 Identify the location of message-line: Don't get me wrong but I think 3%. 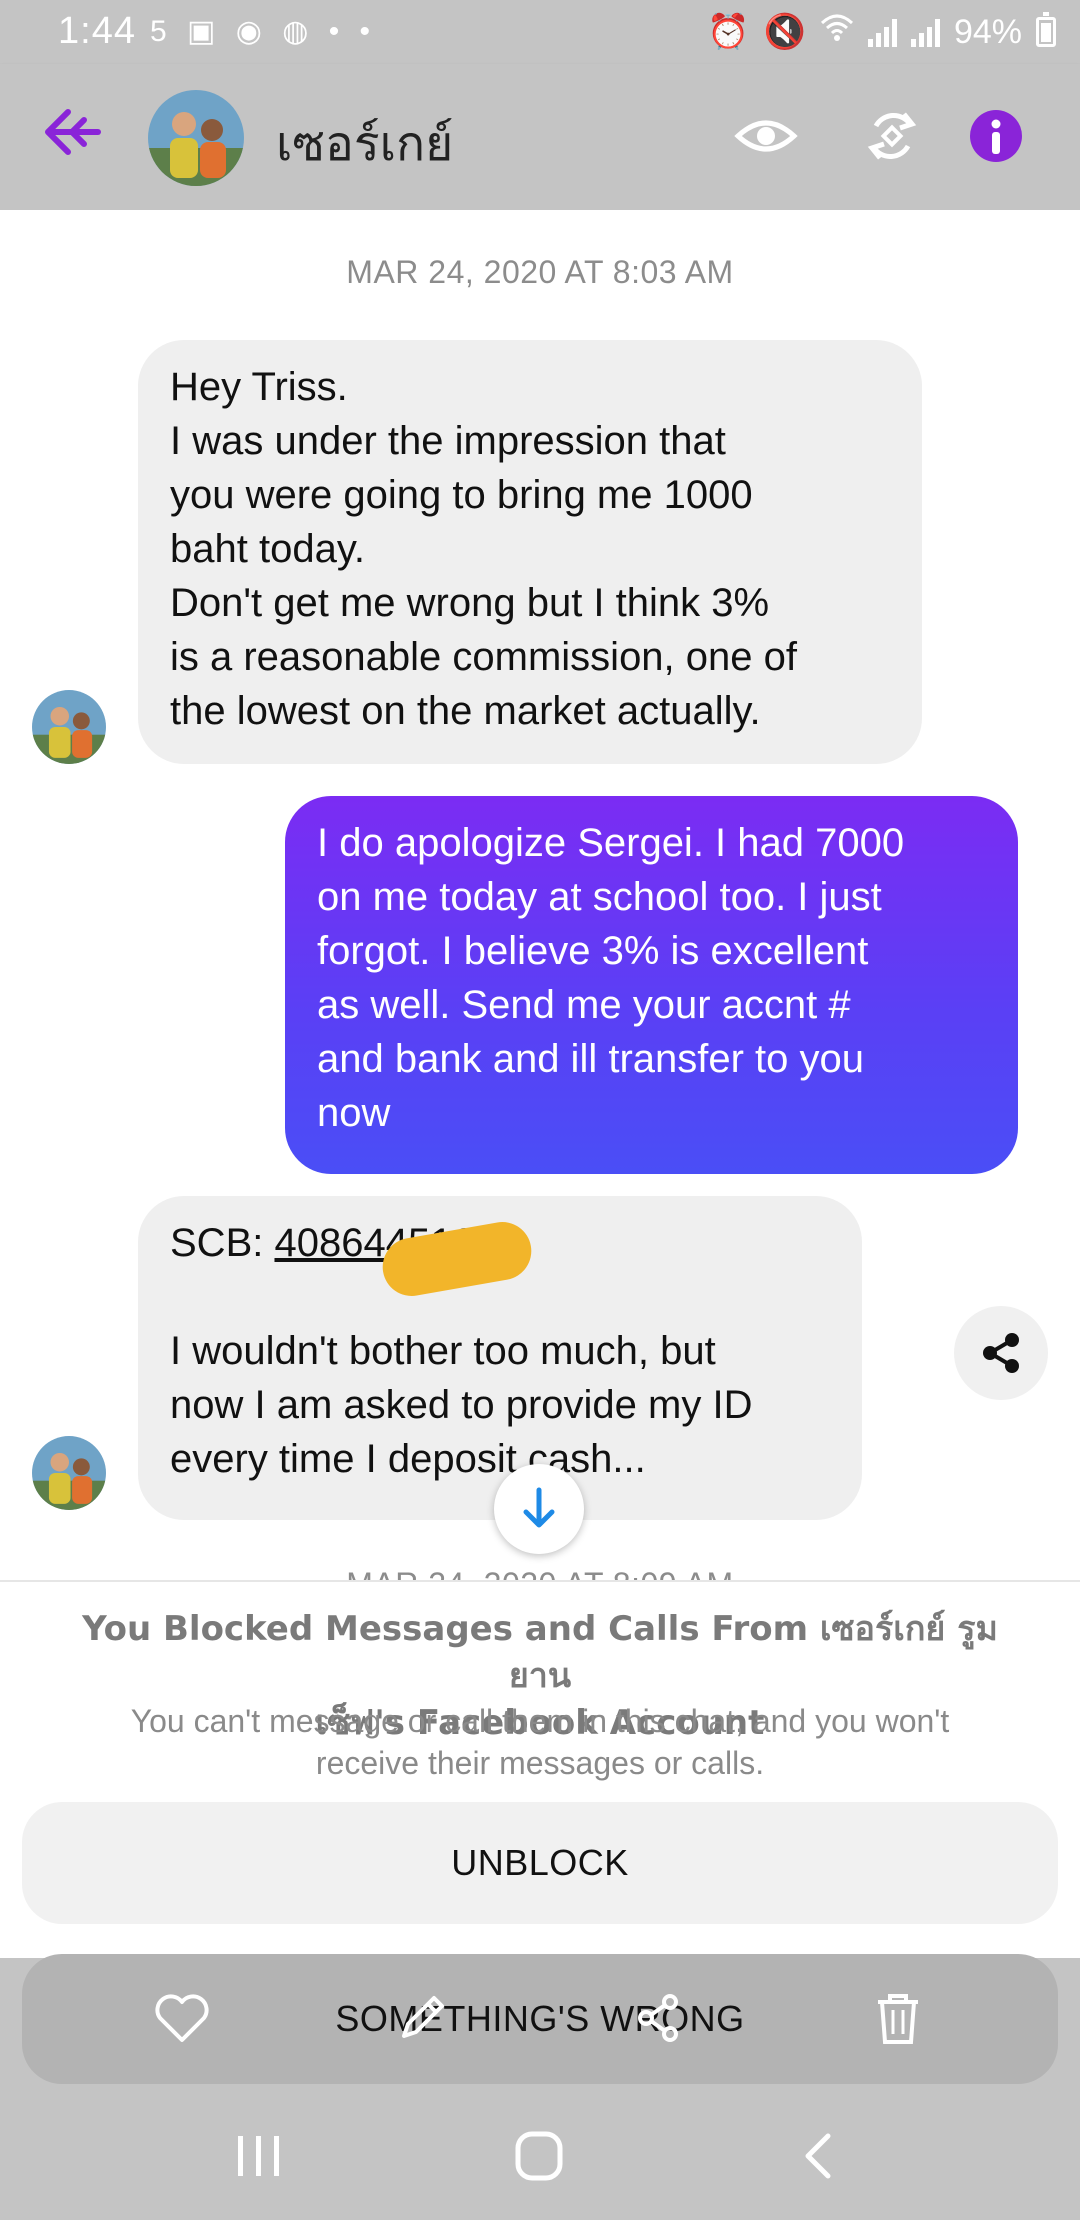
(470, 603).